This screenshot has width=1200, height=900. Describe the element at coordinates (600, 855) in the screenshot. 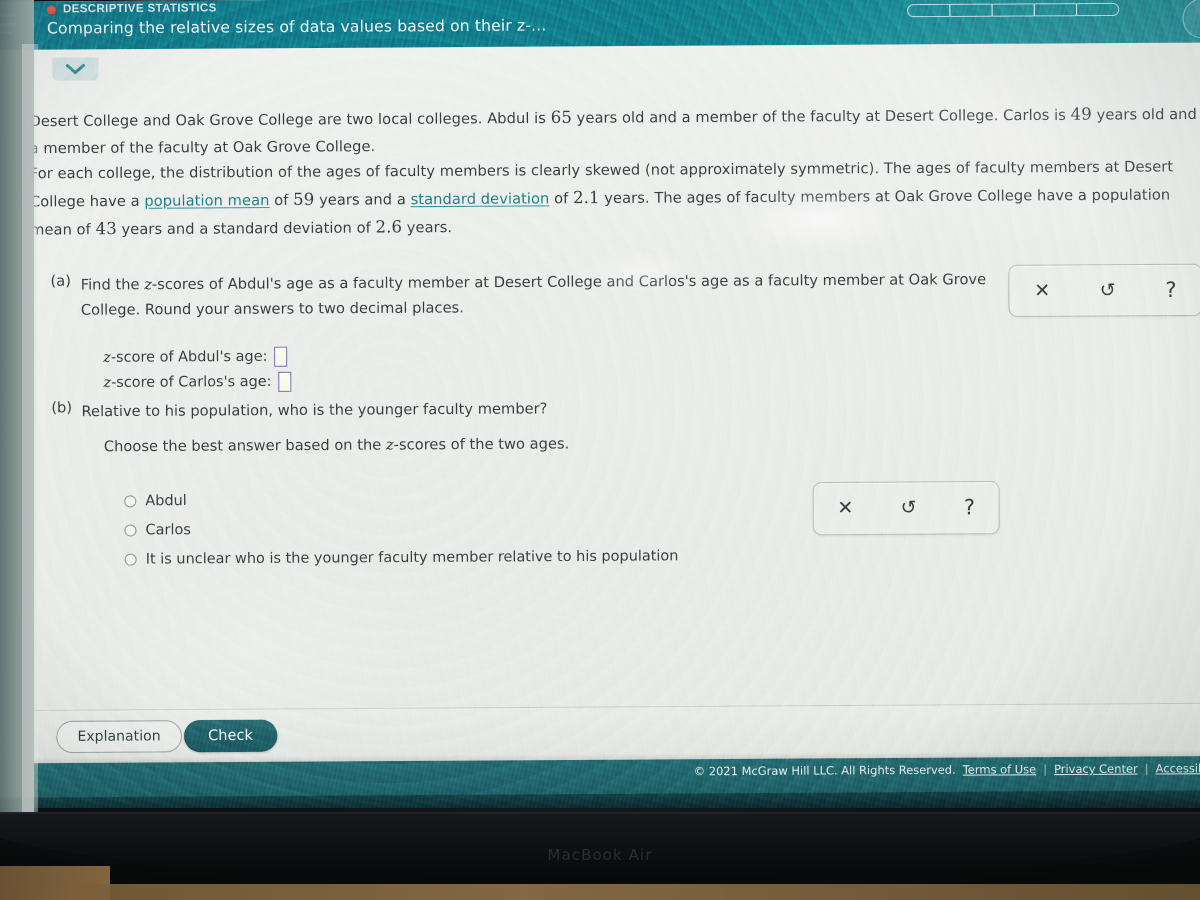

I see `device-label: MacBook Air` at that location.